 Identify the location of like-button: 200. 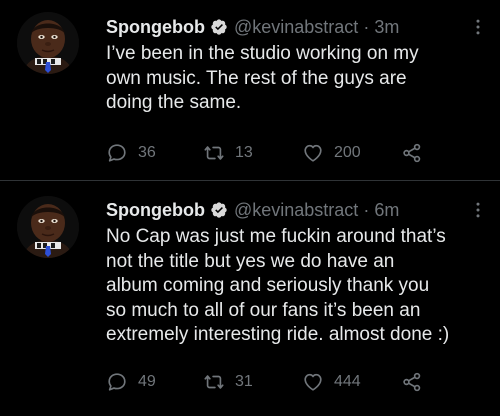
(331, 153).